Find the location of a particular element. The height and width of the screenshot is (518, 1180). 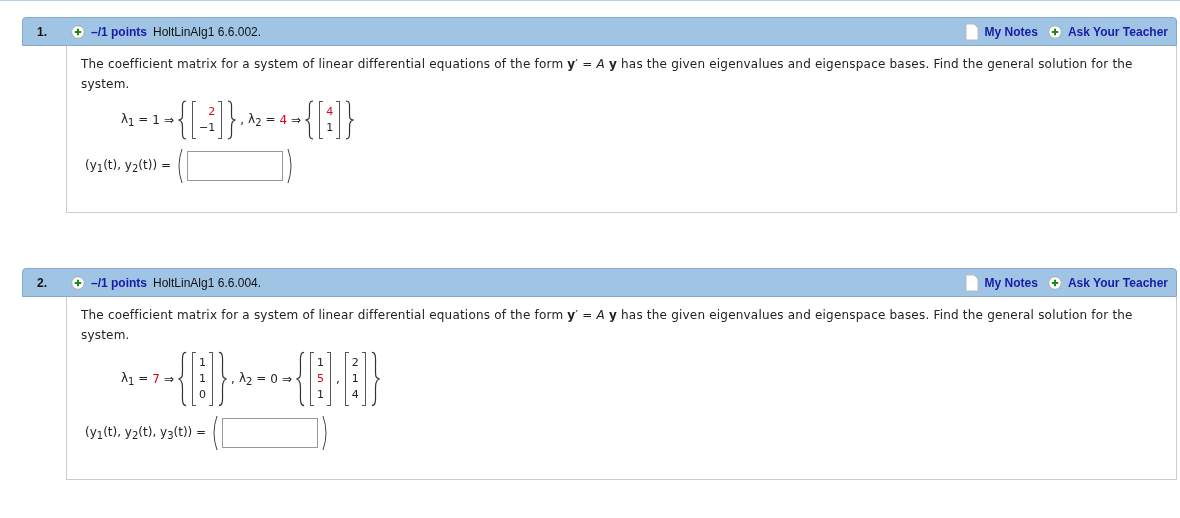

vector-entry: 0 is located at coordinates (203, 395).